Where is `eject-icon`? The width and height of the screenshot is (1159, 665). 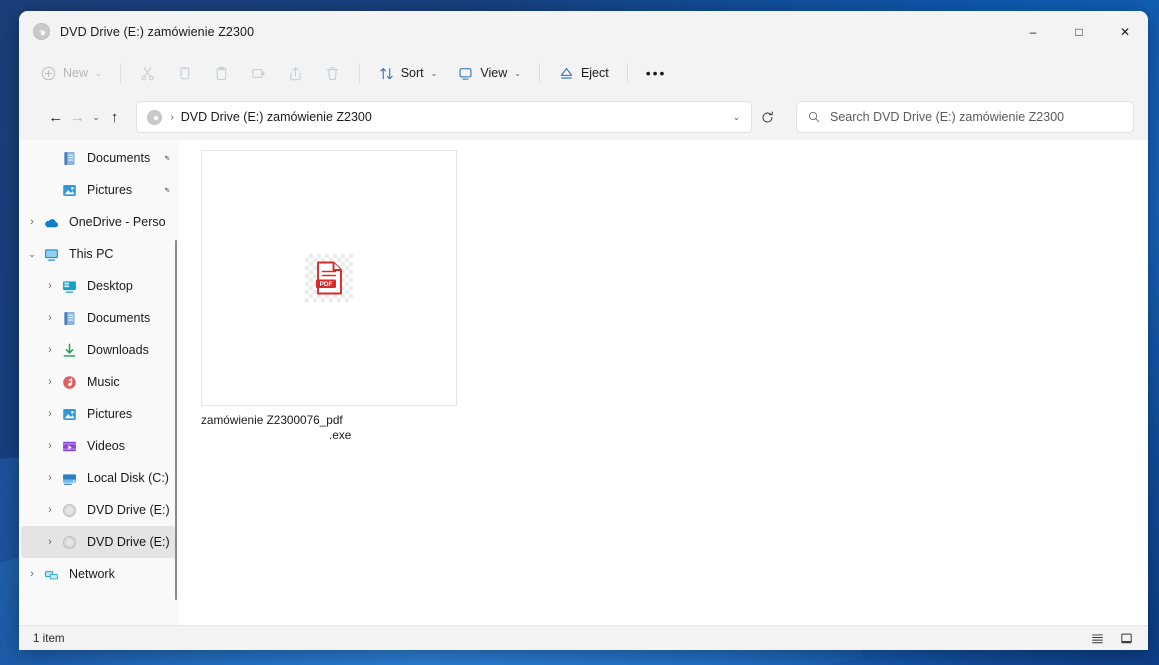
eject-icon is located at coordinates (566, 73).